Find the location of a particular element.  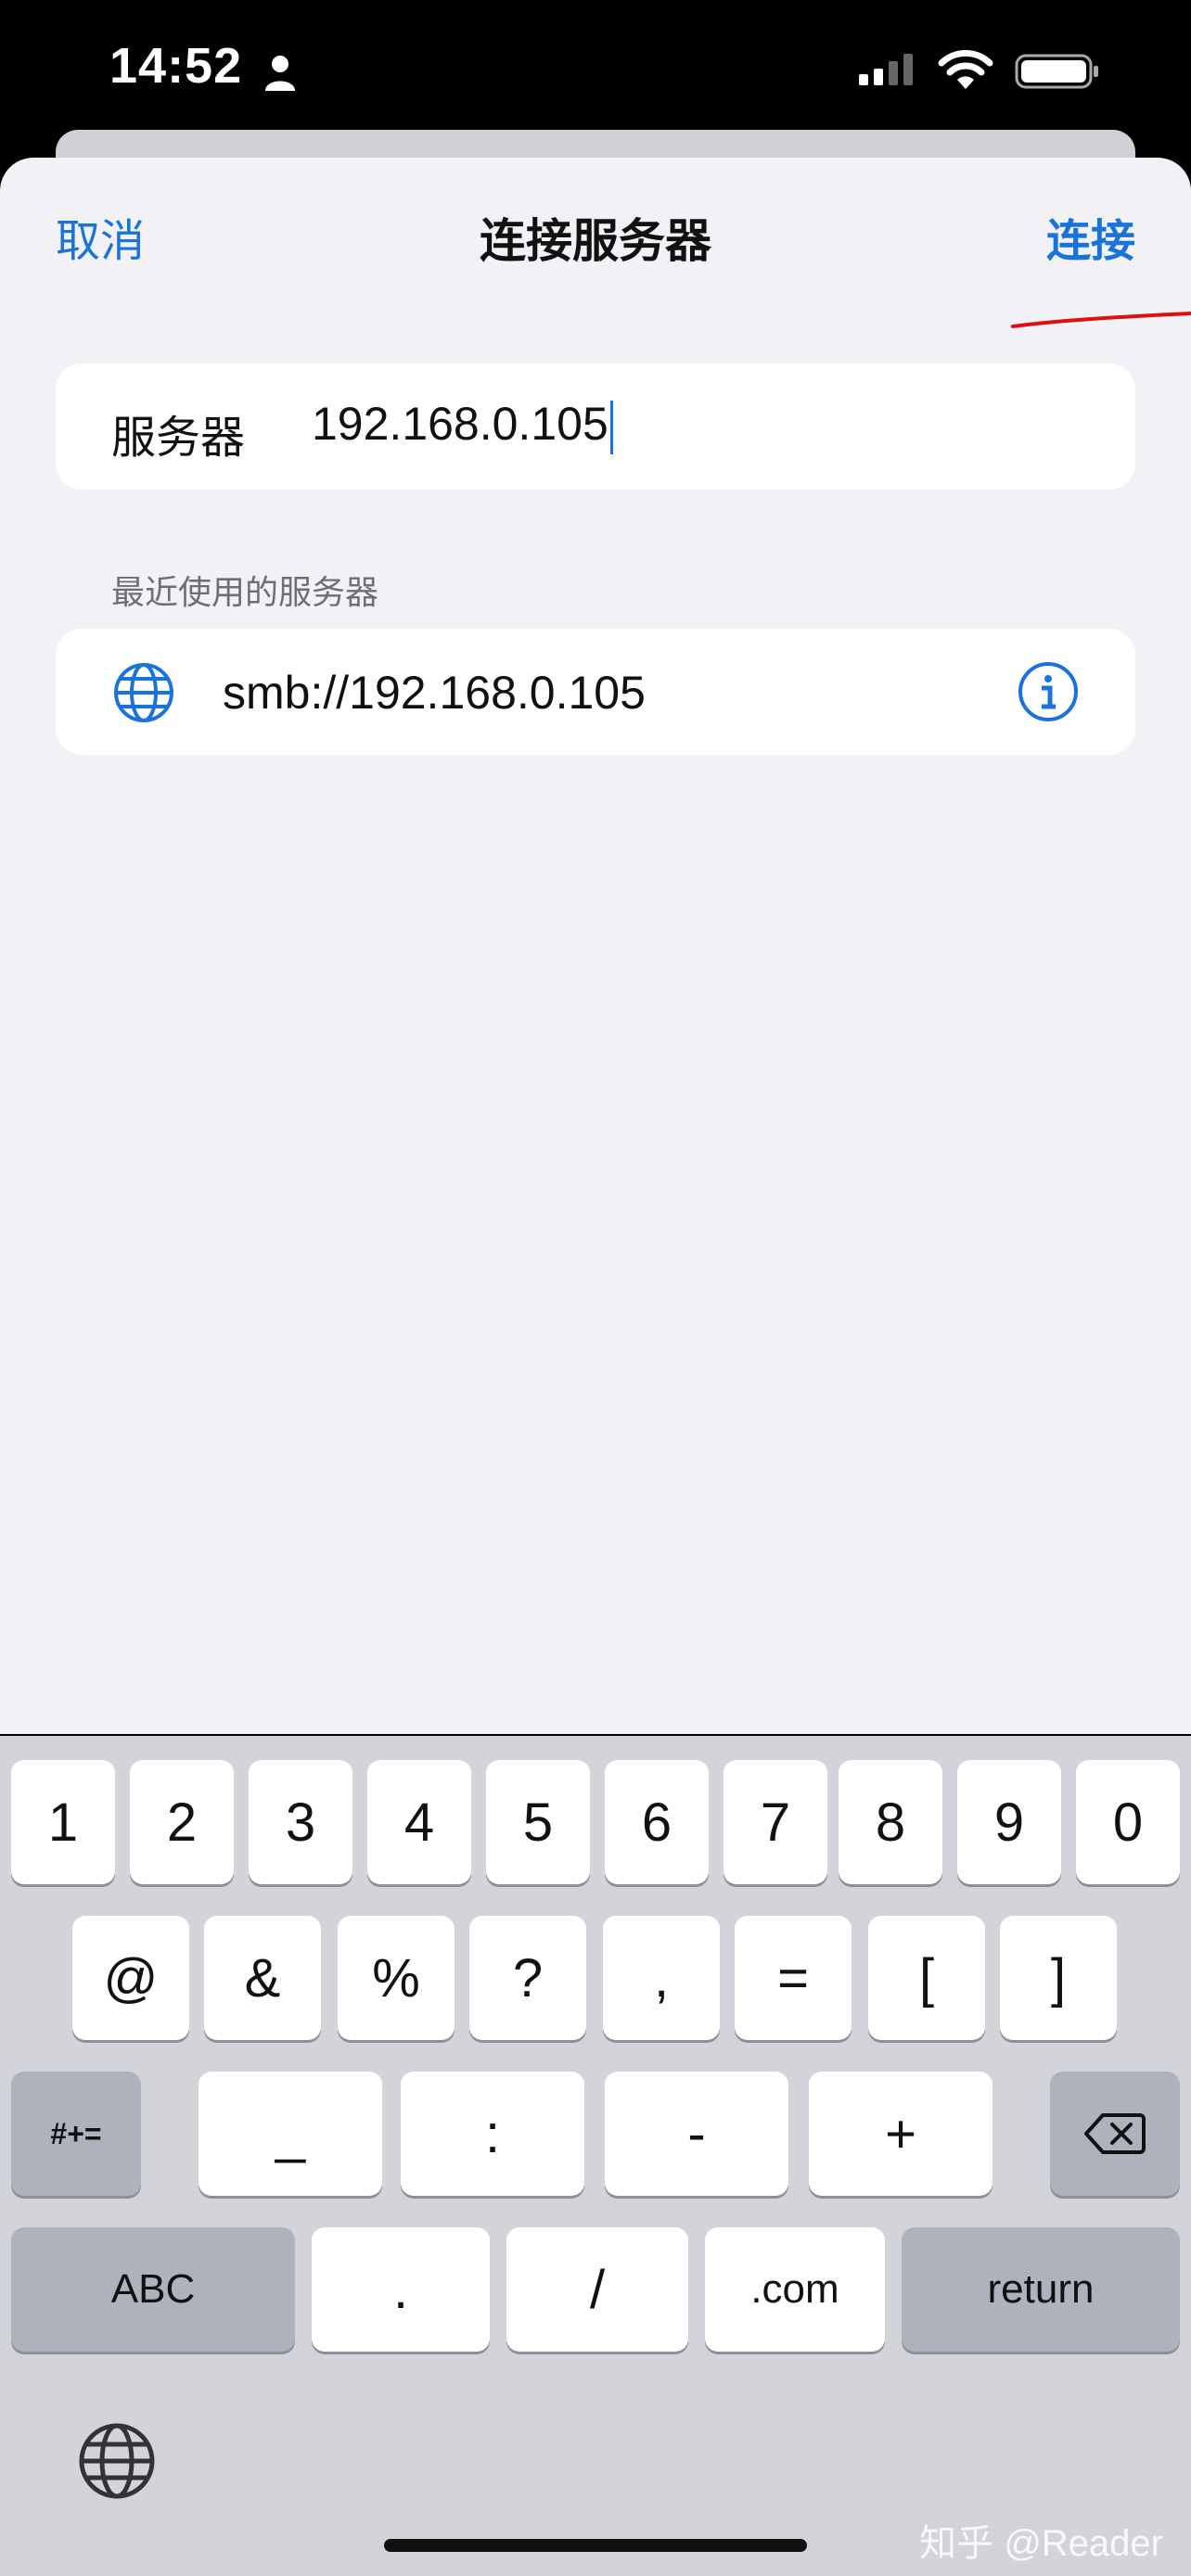

key-1: 1 is located at coordinates (63, 1822).